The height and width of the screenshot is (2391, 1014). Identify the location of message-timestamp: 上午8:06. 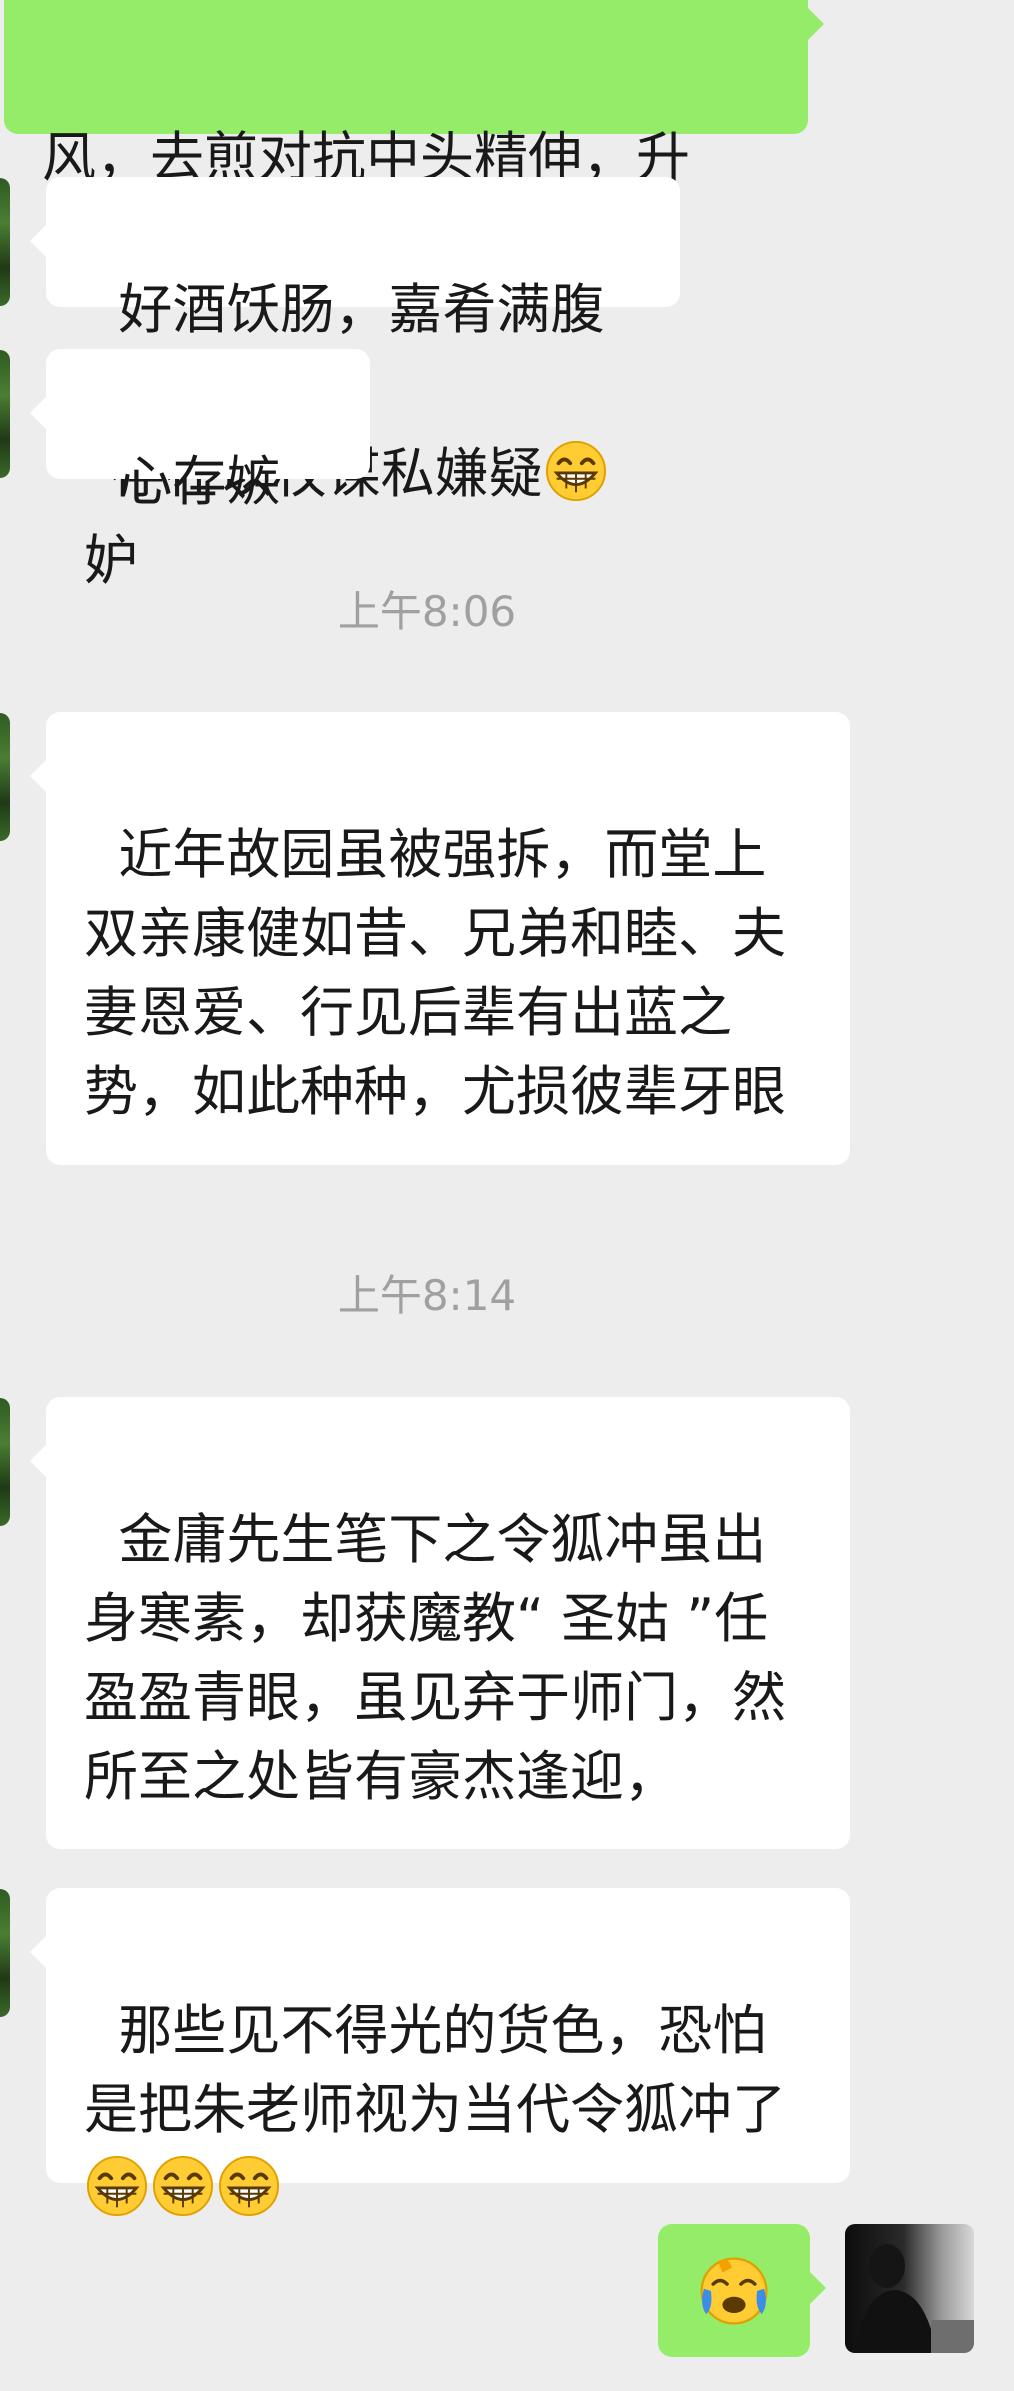
(427, 611).